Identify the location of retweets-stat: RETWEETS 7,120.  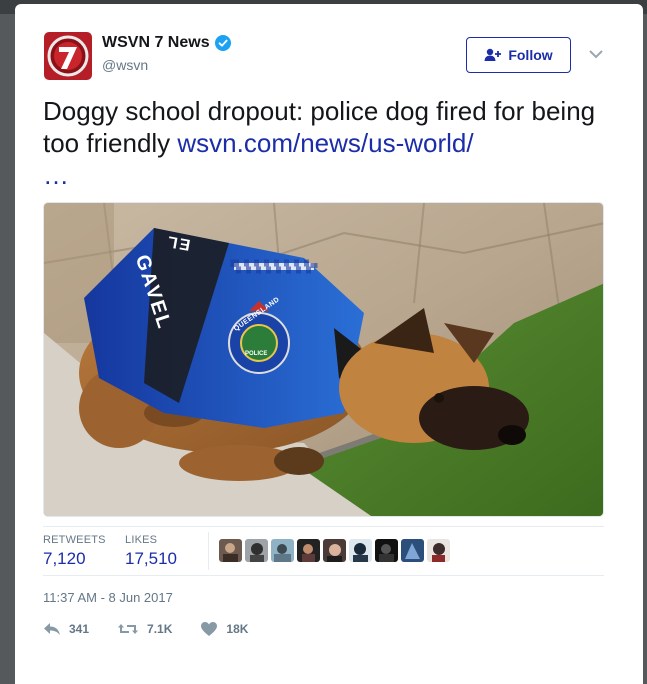
(74, 551).